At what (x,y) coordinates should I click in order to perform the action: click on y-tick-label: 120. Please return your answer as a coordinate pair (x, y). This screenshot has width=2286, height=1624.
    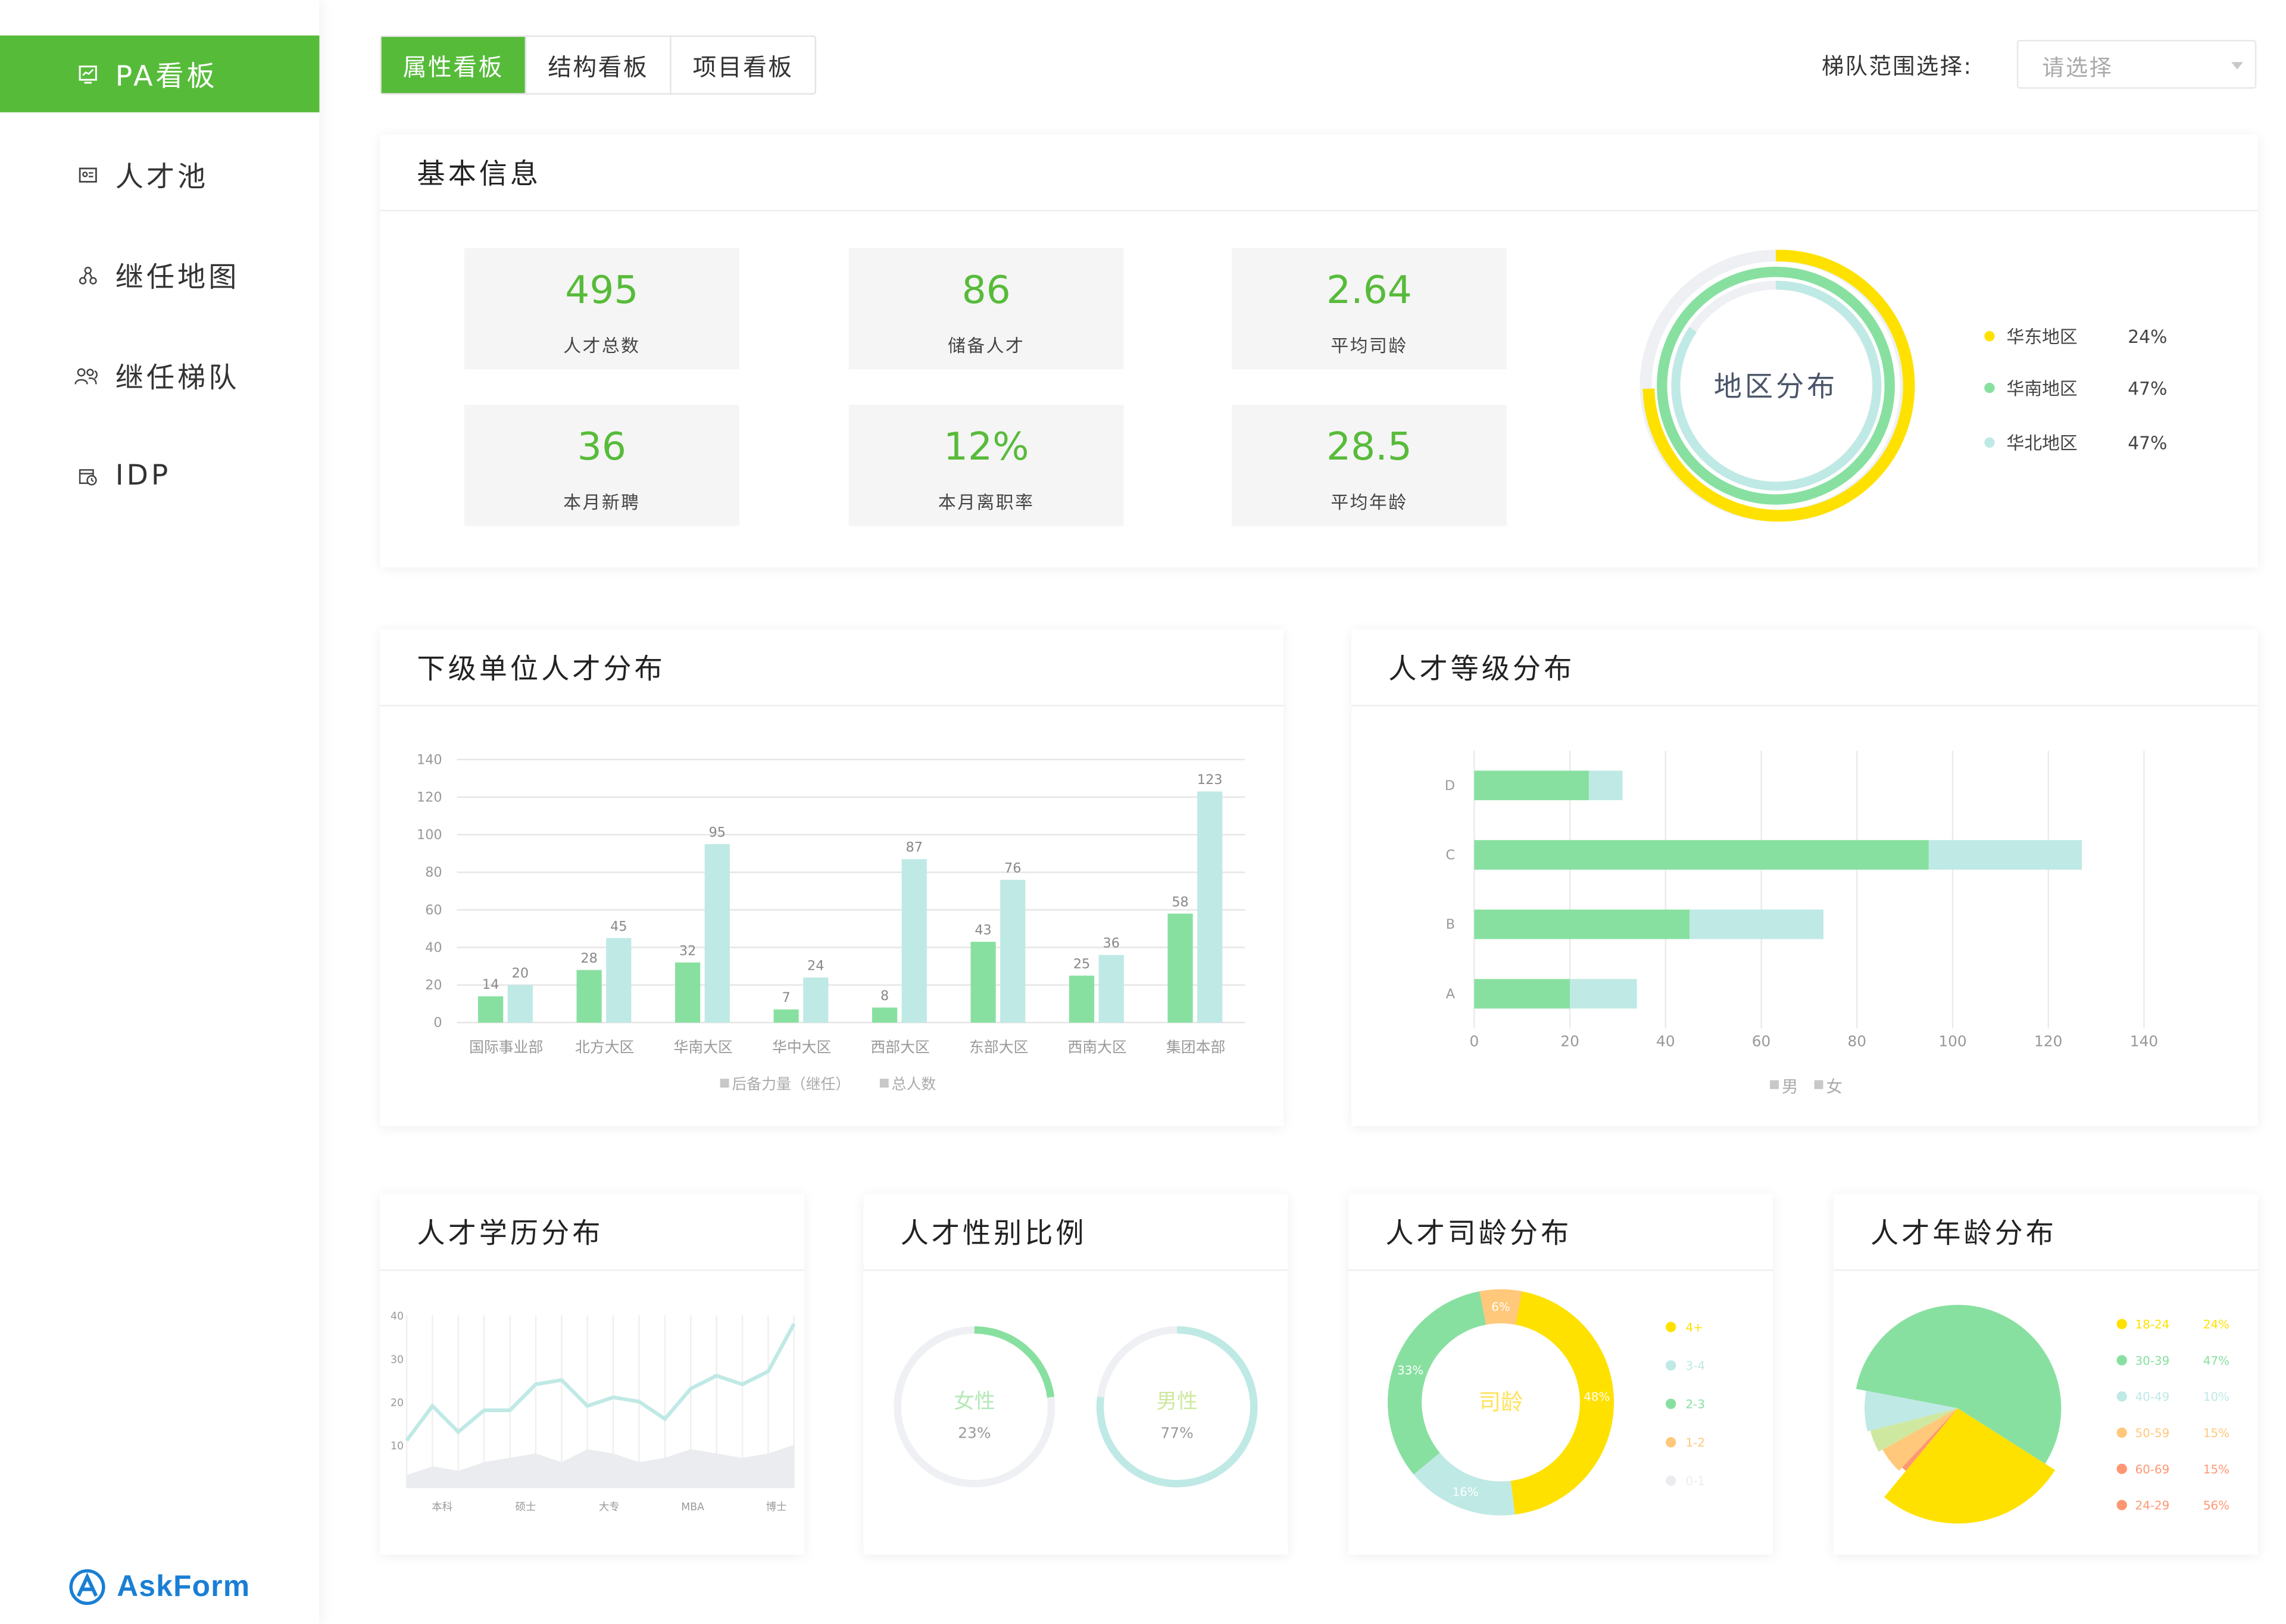
    Looking at the image, I should click on (429, 797).